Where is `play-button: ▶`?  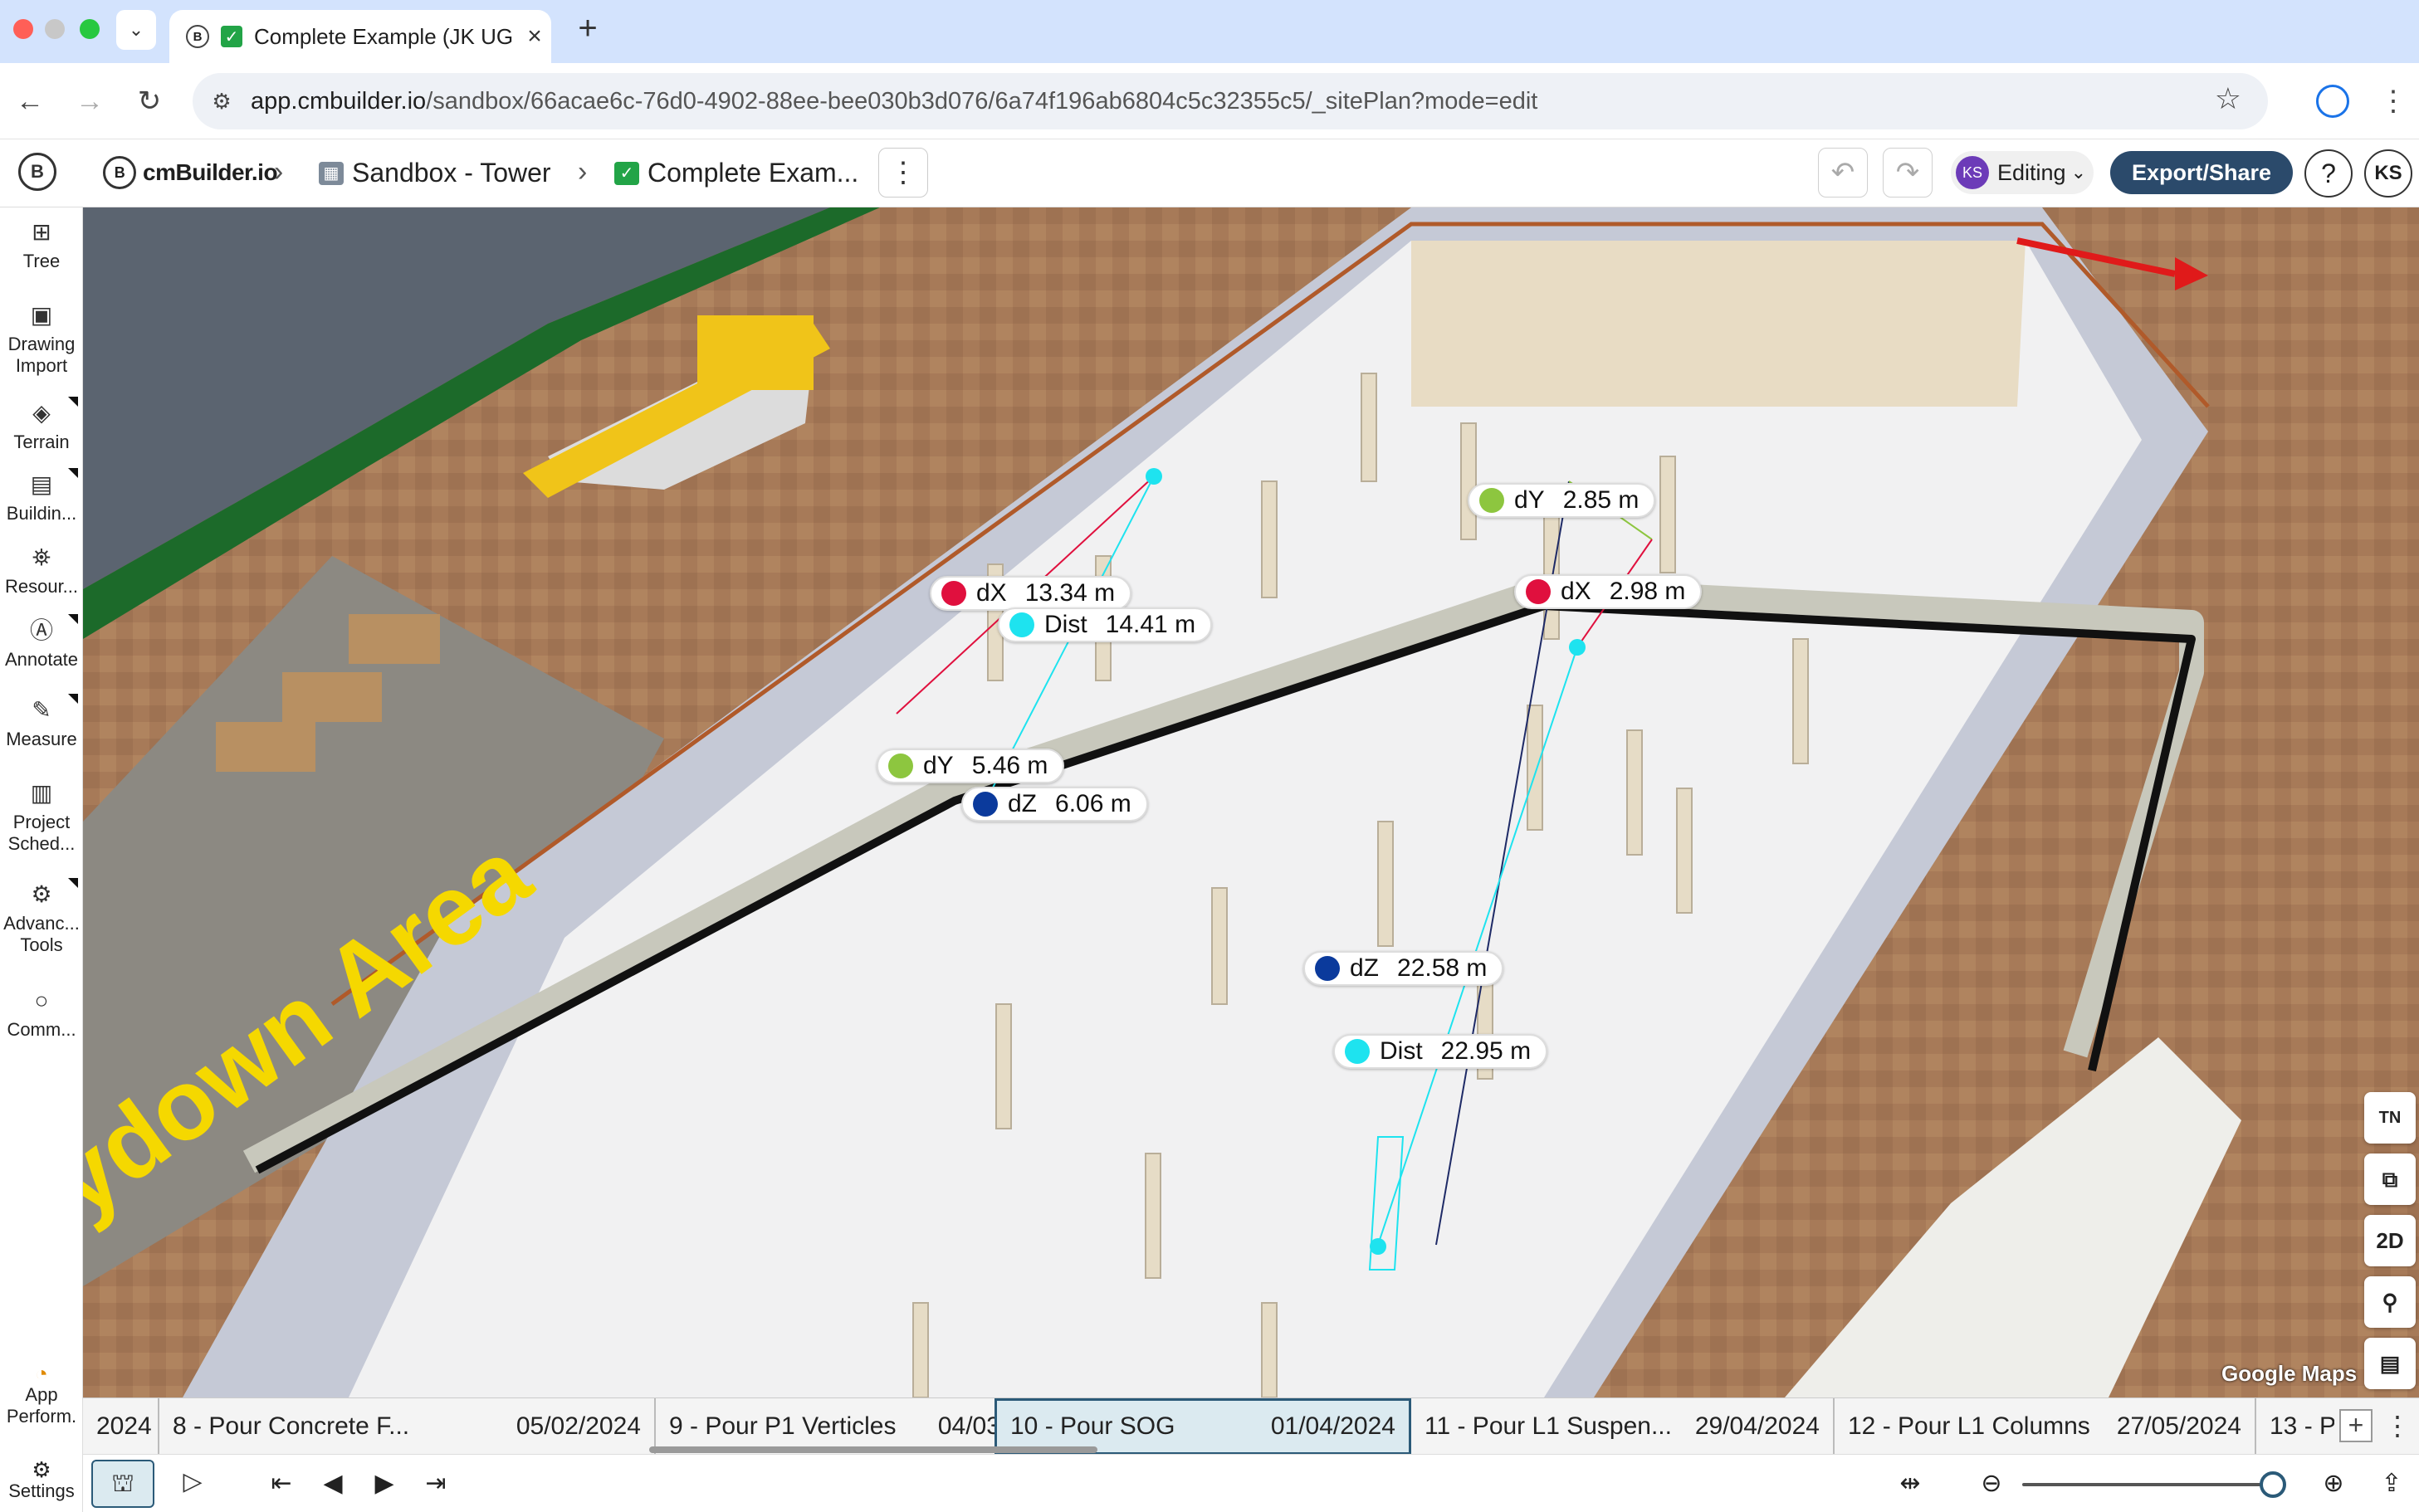
play-button: ▶ is located at coordinates (384, 1484).